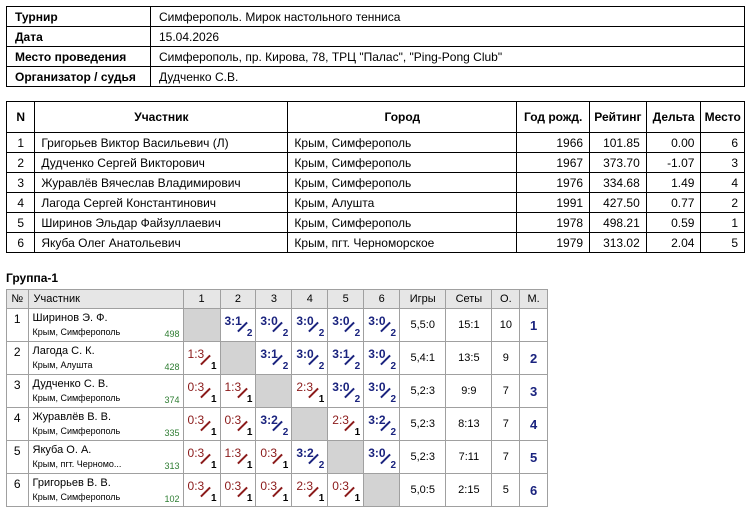 The image size is (750, 507). I want to click on col-header-place: Место, so click(722, 117).